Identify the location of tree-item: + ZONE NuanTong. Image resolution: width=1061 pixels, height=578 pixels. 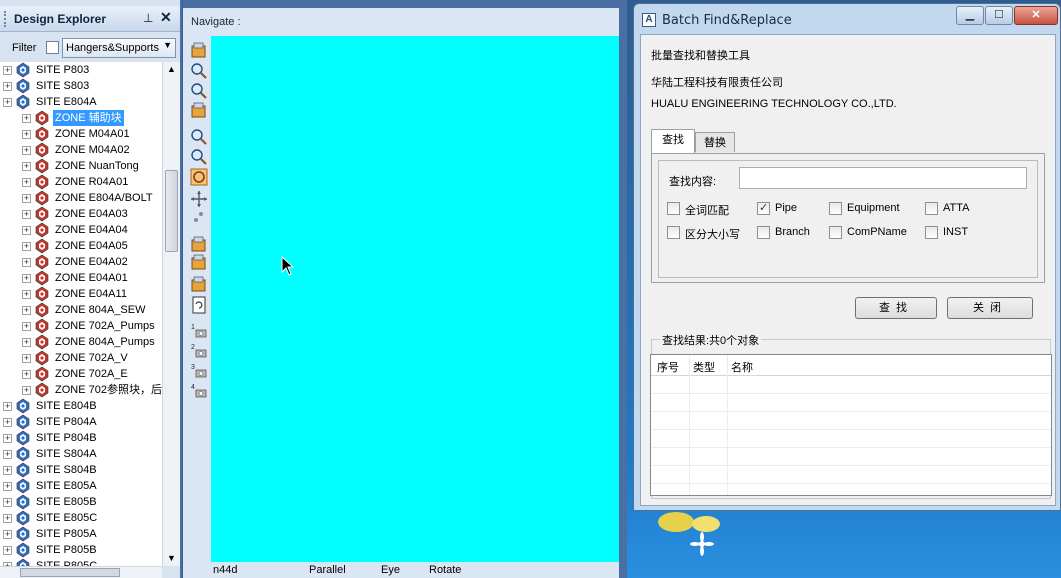
(81, 166).